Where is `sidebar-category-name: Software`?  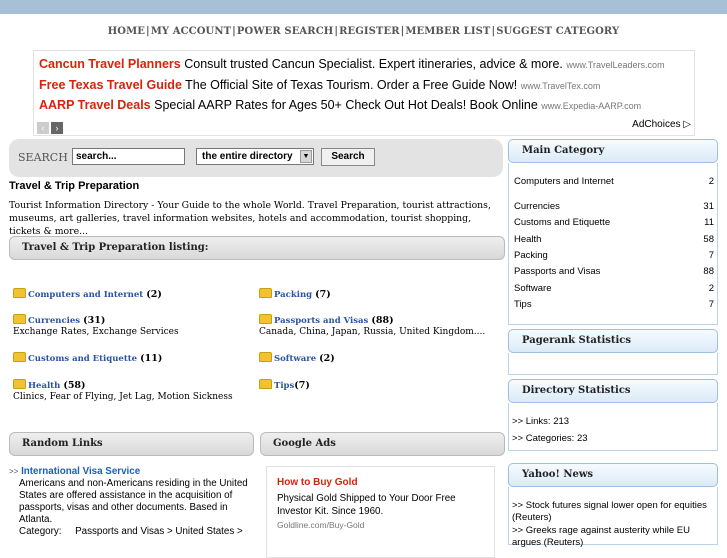
sidebar-category-name: Software is located at coordinates (533, 288).